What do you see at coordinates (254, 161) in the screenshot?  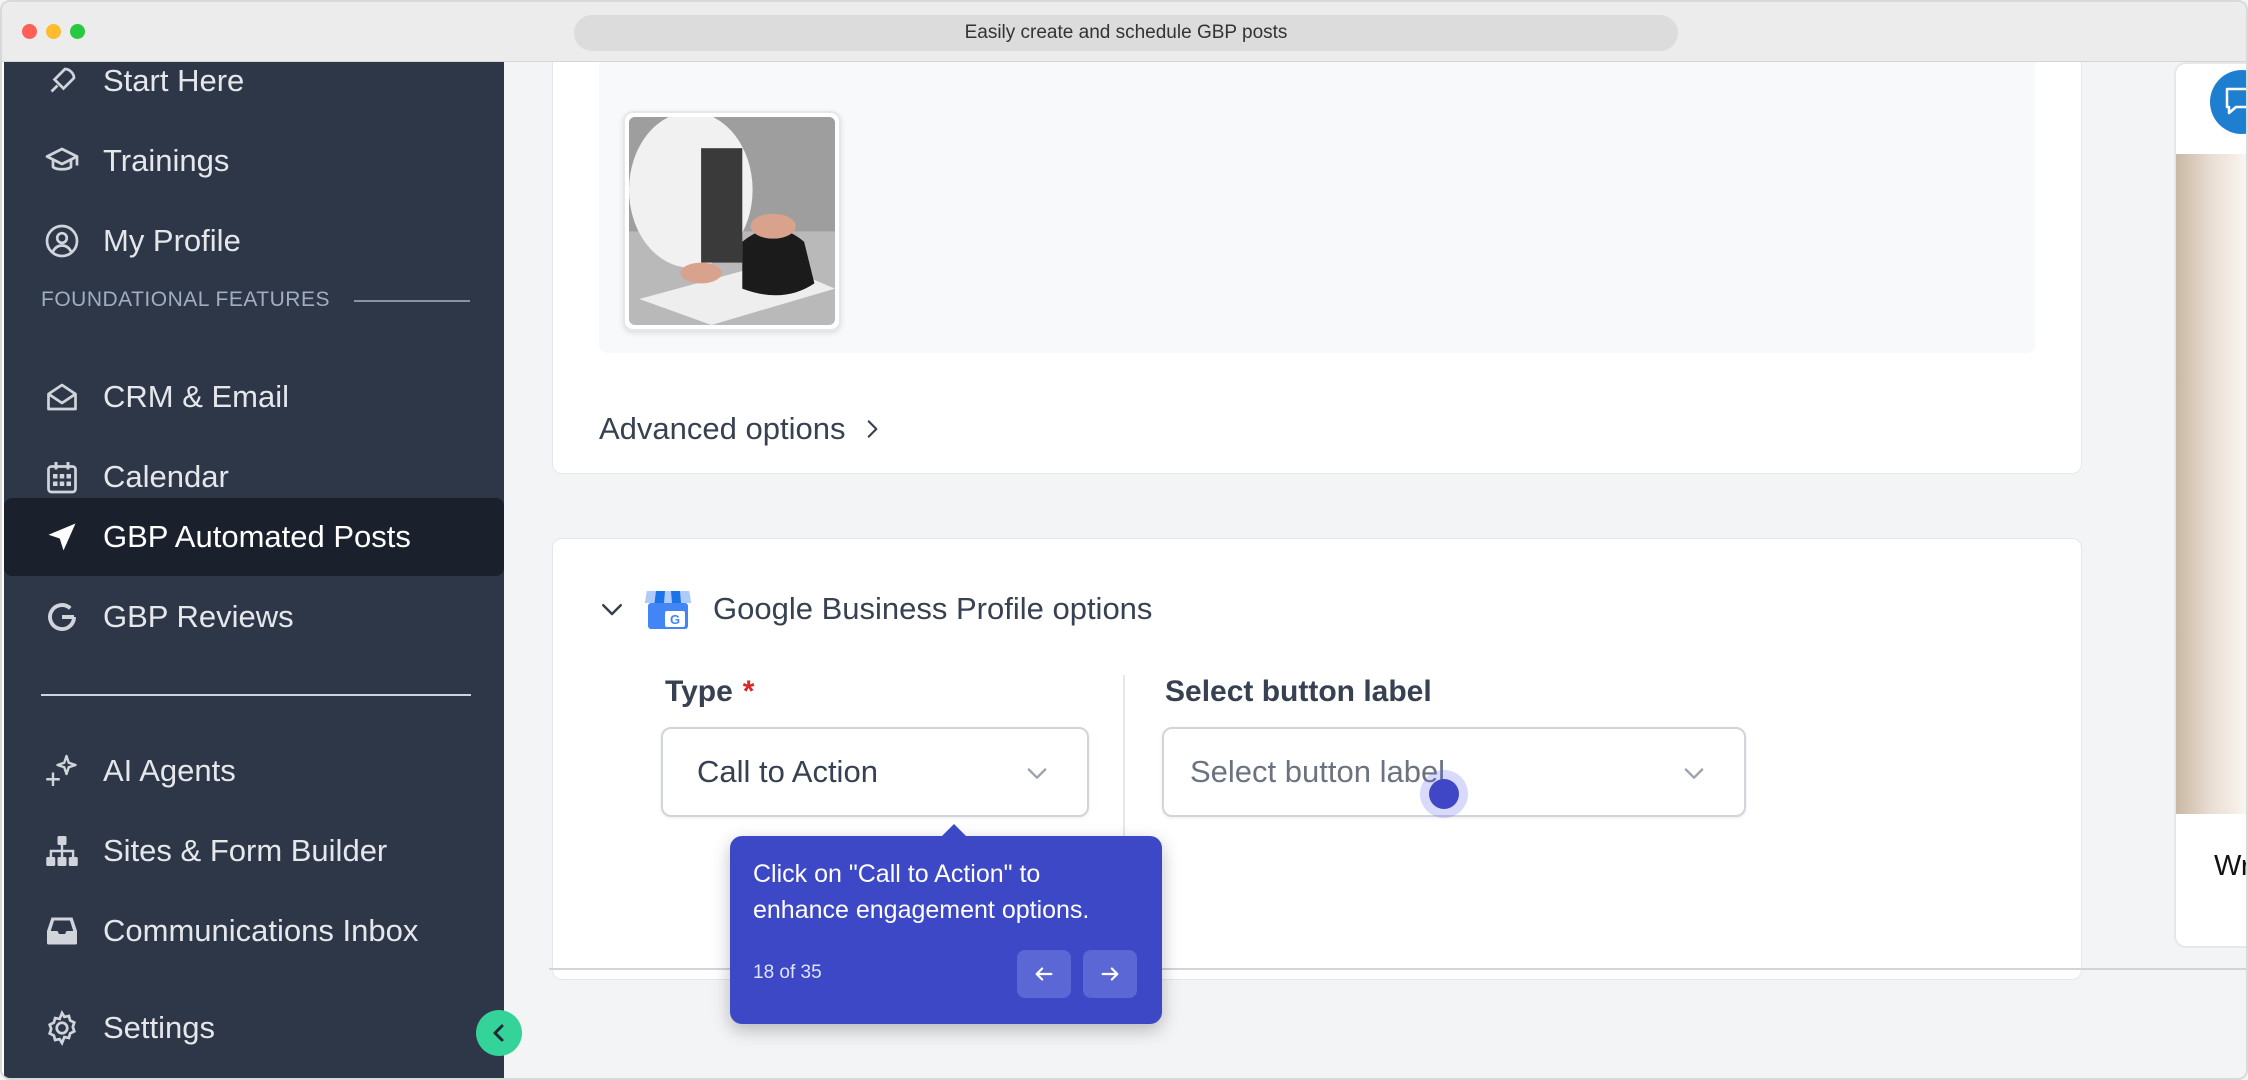 I see `sidebar-item-trainings: Trainings` at bounding box center [254, 161].